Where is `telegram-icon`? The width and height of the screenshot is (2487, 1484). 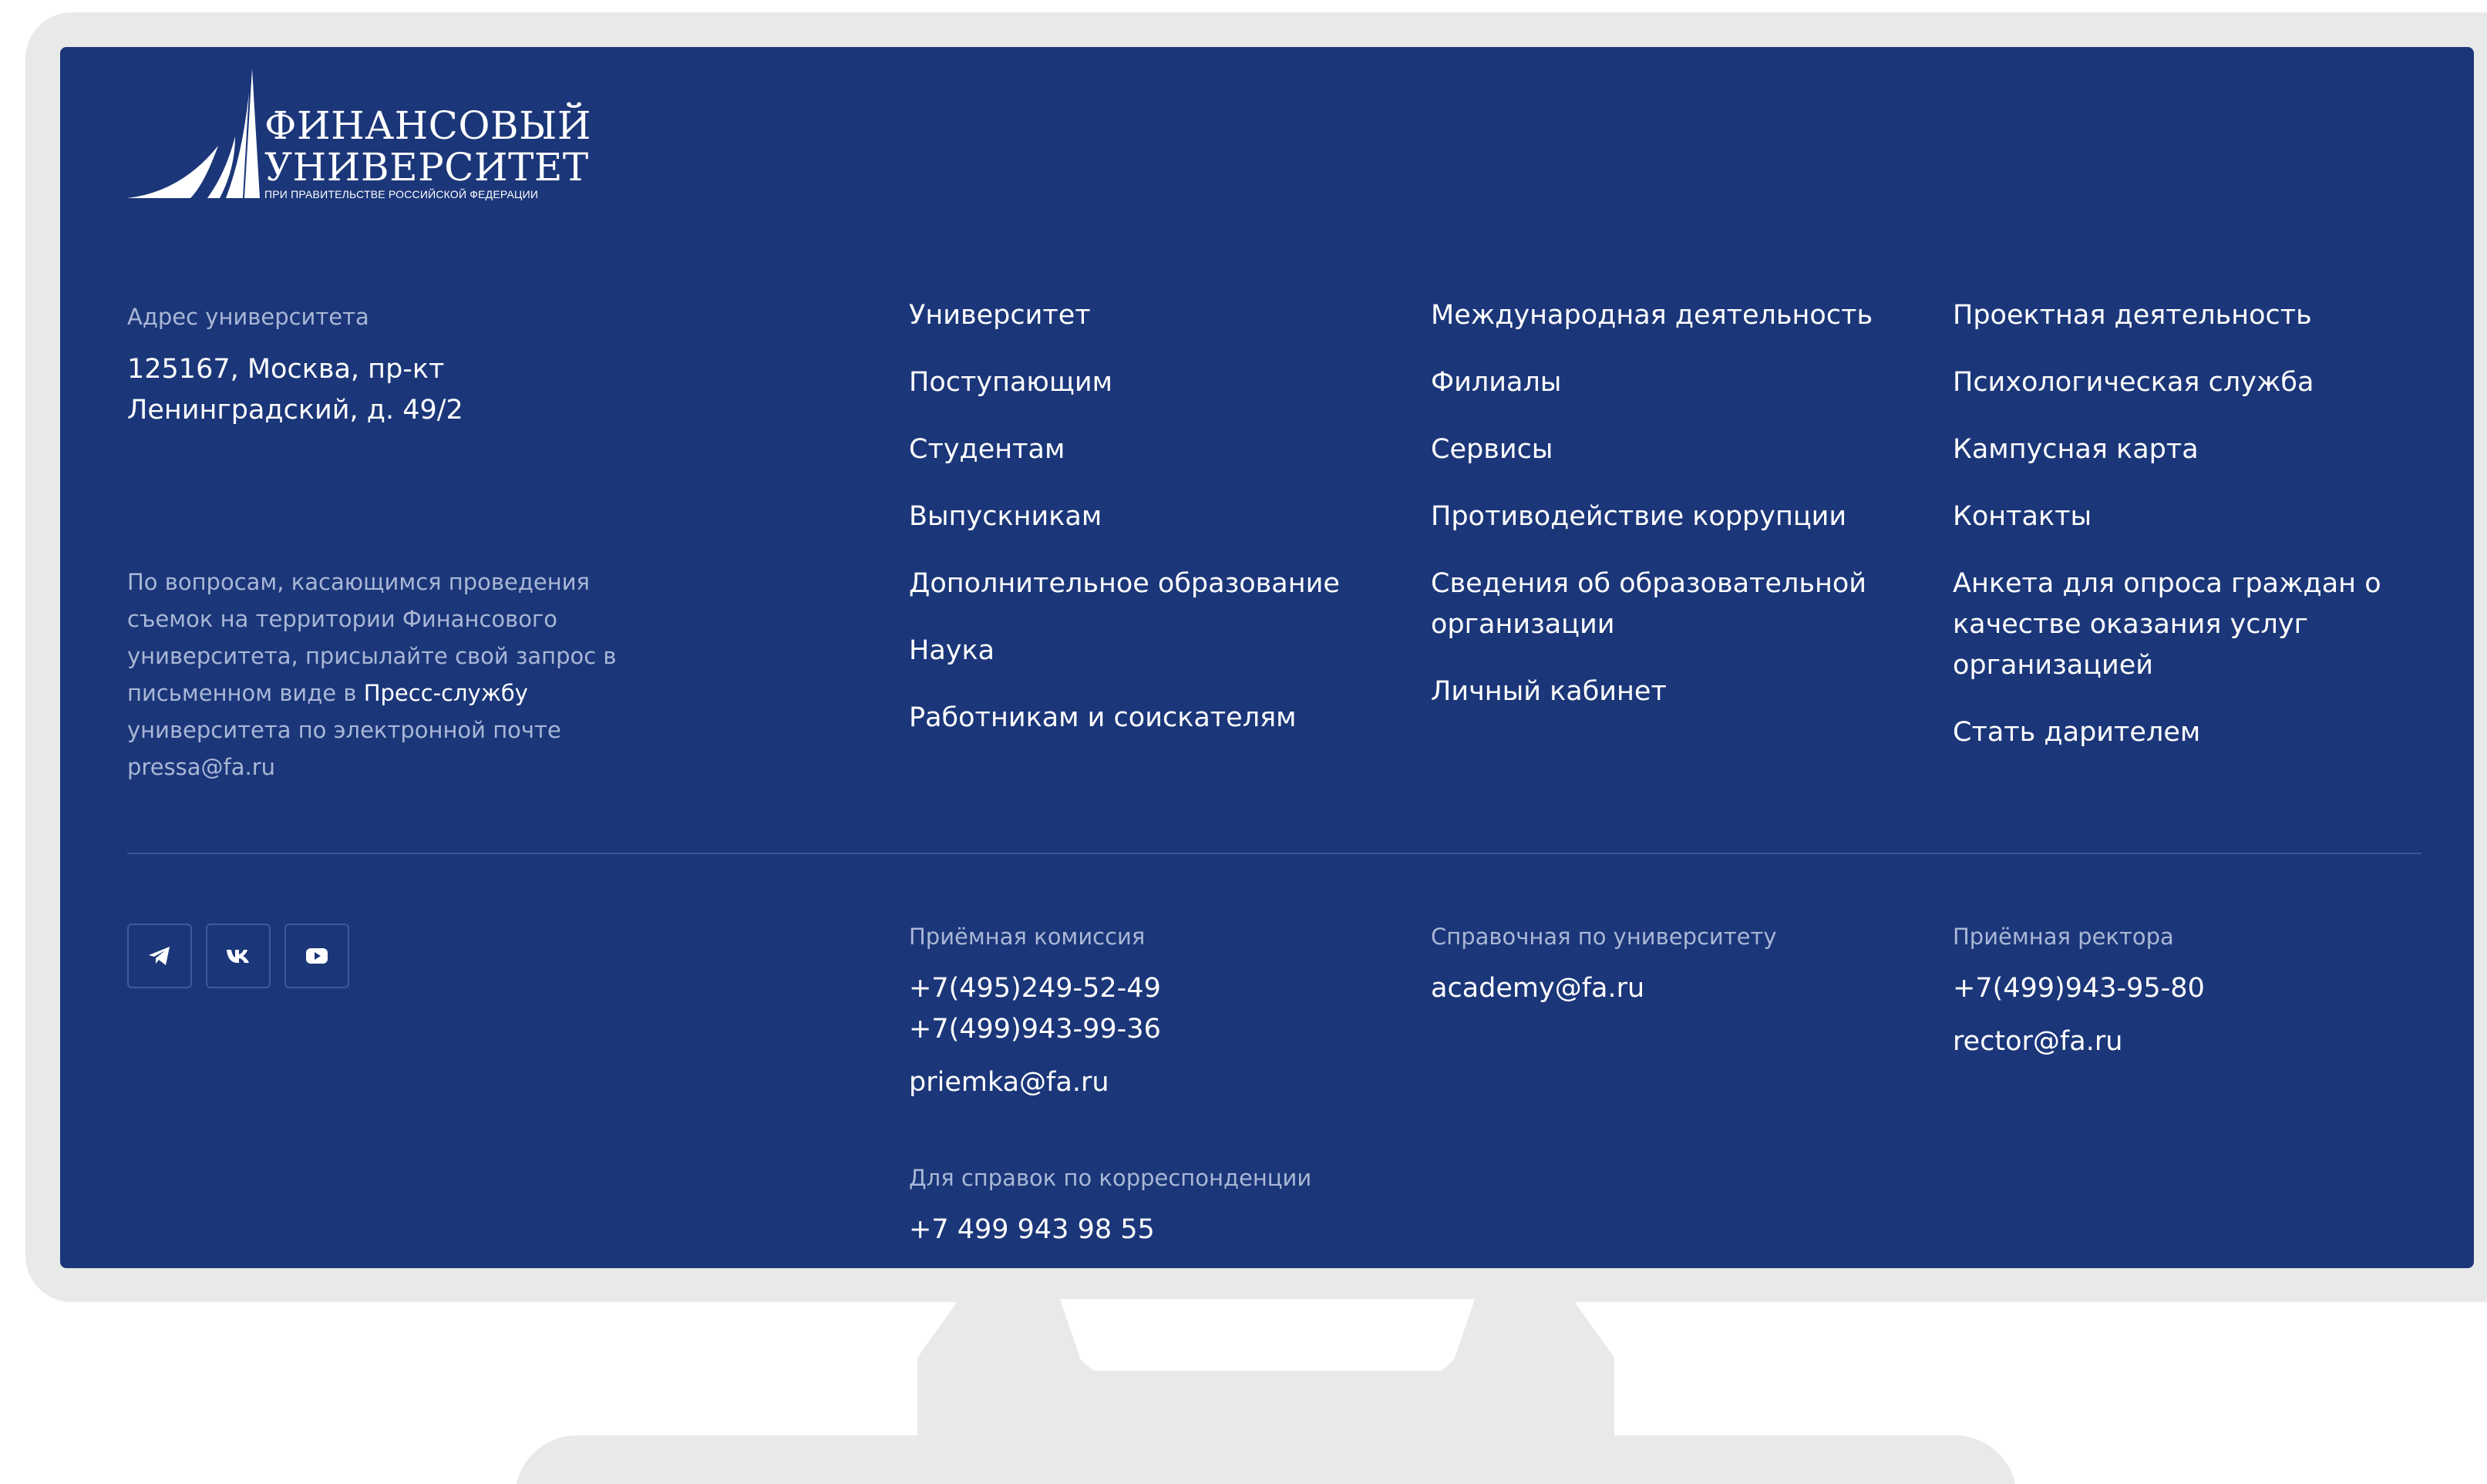
telegram-icon is located at coordinates (160, 956).